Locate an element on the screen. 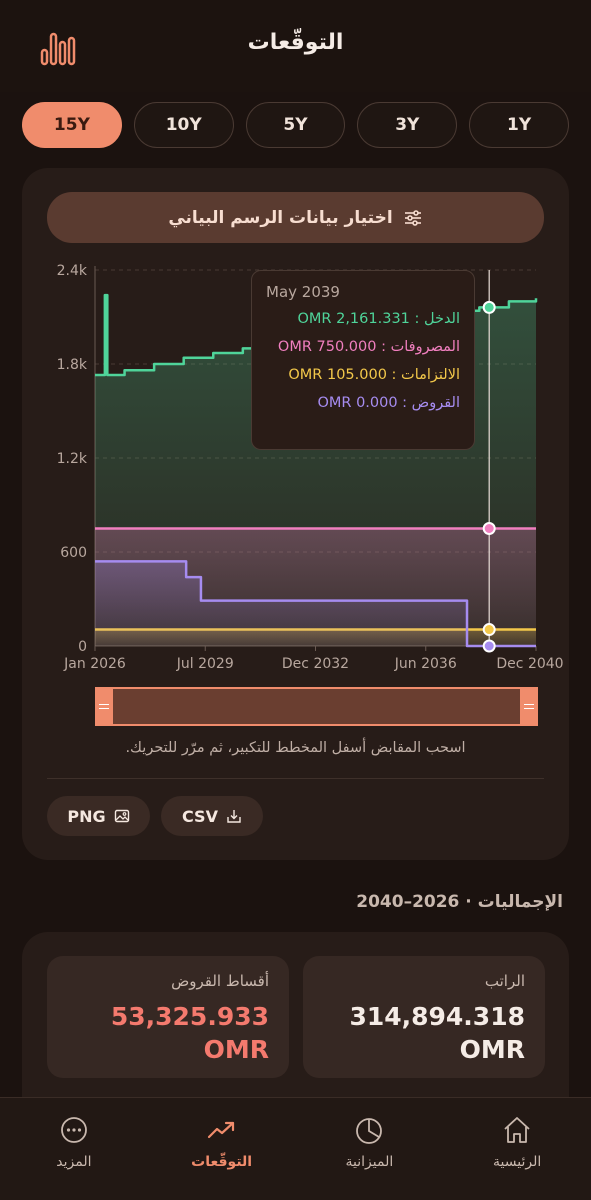  zoom-handle-right is located at coordinates (529, 706).